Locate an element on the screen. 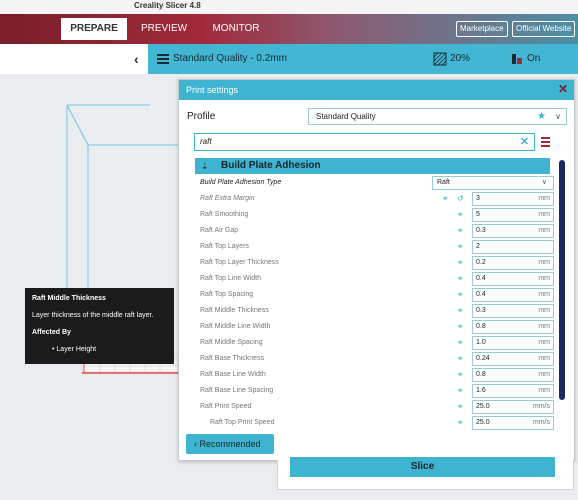 This screenshot has width=578, height=500. reset-icon: ↺ is located at coordinates (460, 199).